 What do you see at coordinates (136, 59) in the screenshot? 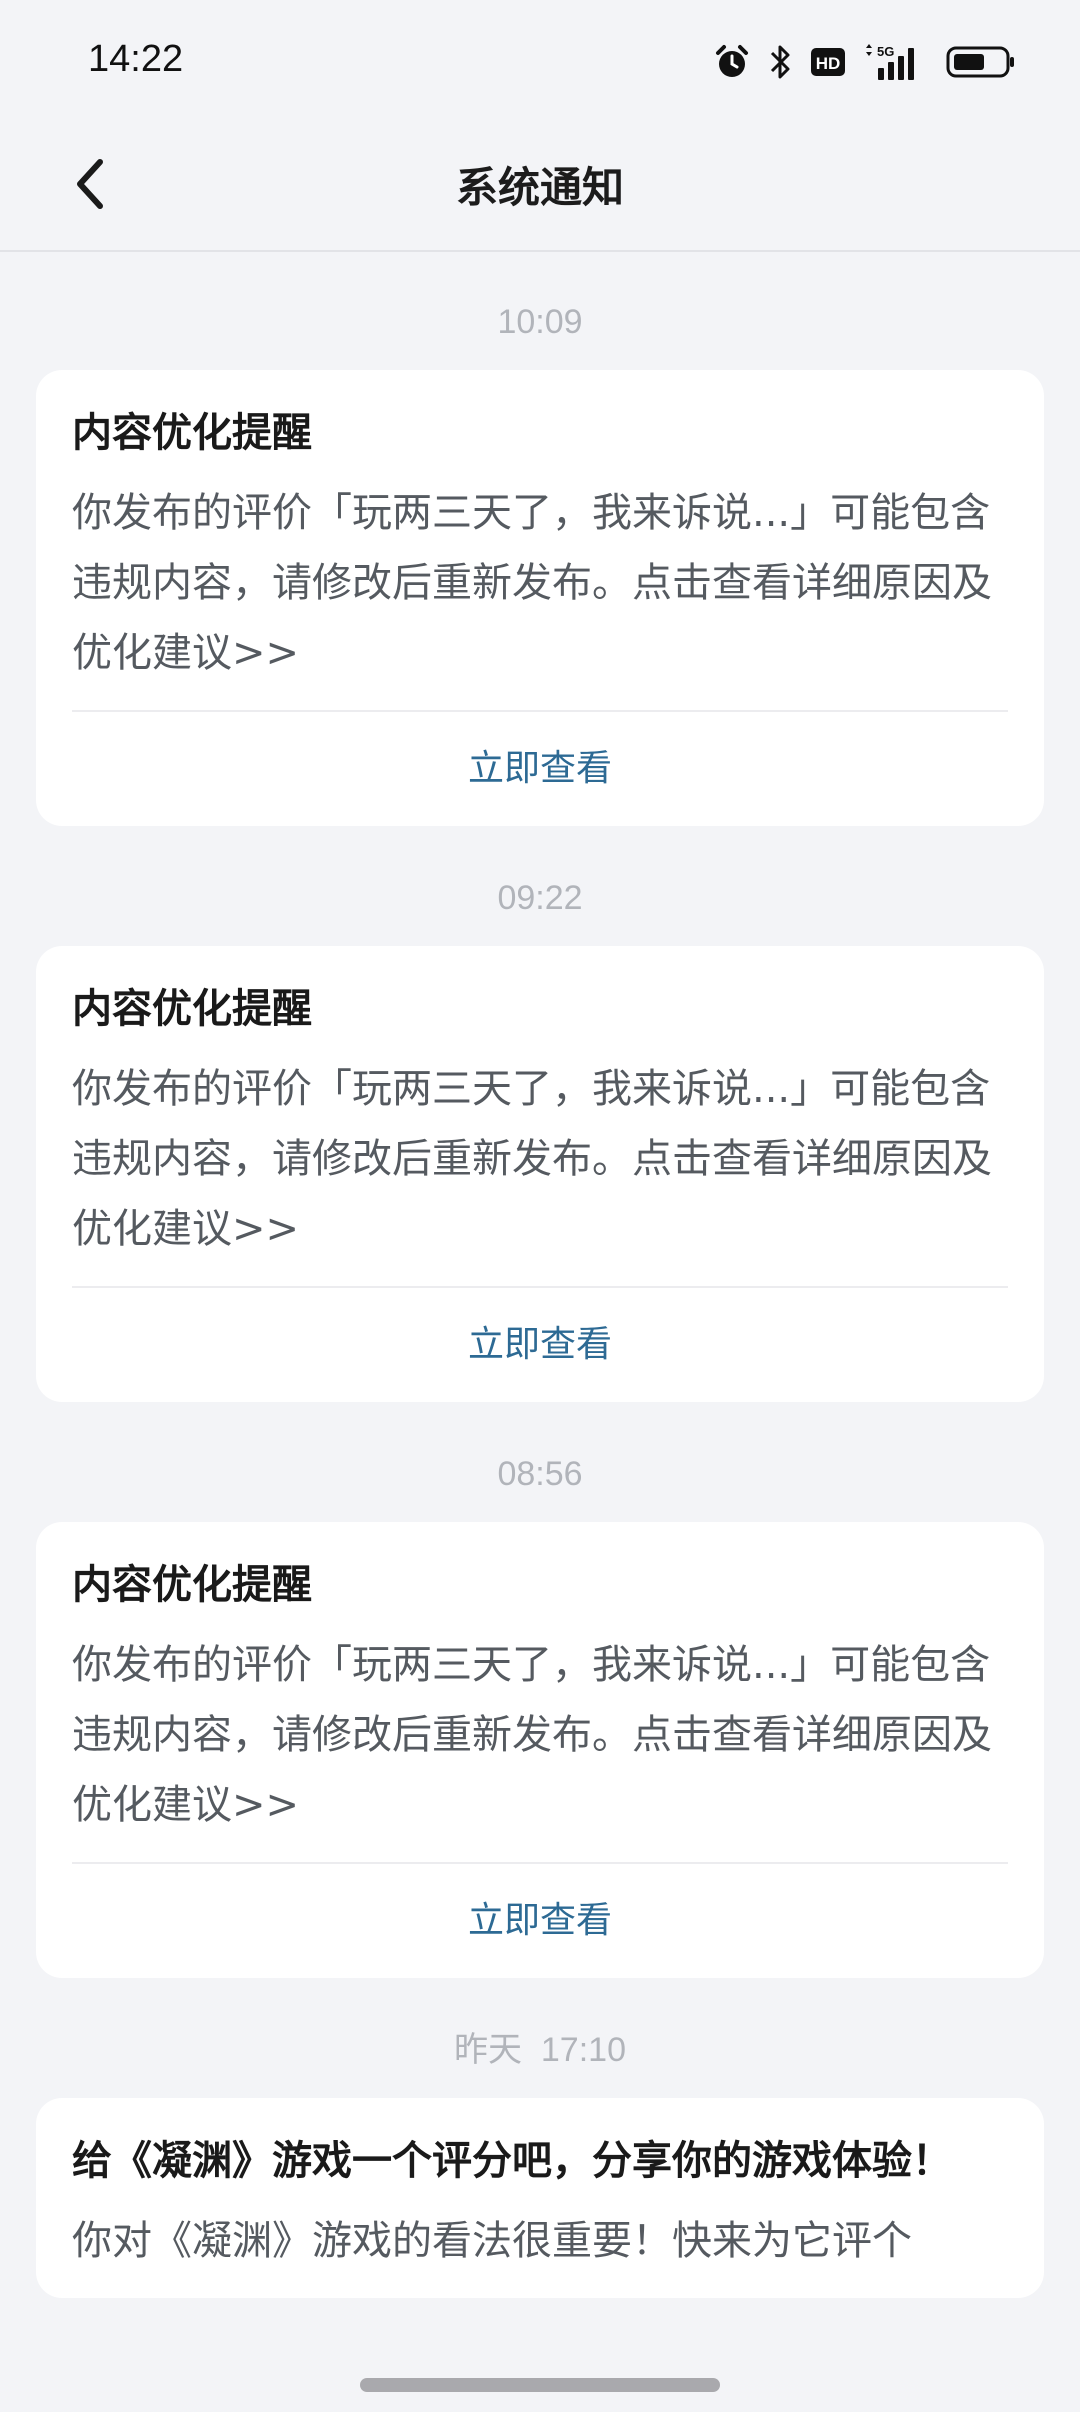
I see `status-time: 14:22` at bounding box center [136, 59].